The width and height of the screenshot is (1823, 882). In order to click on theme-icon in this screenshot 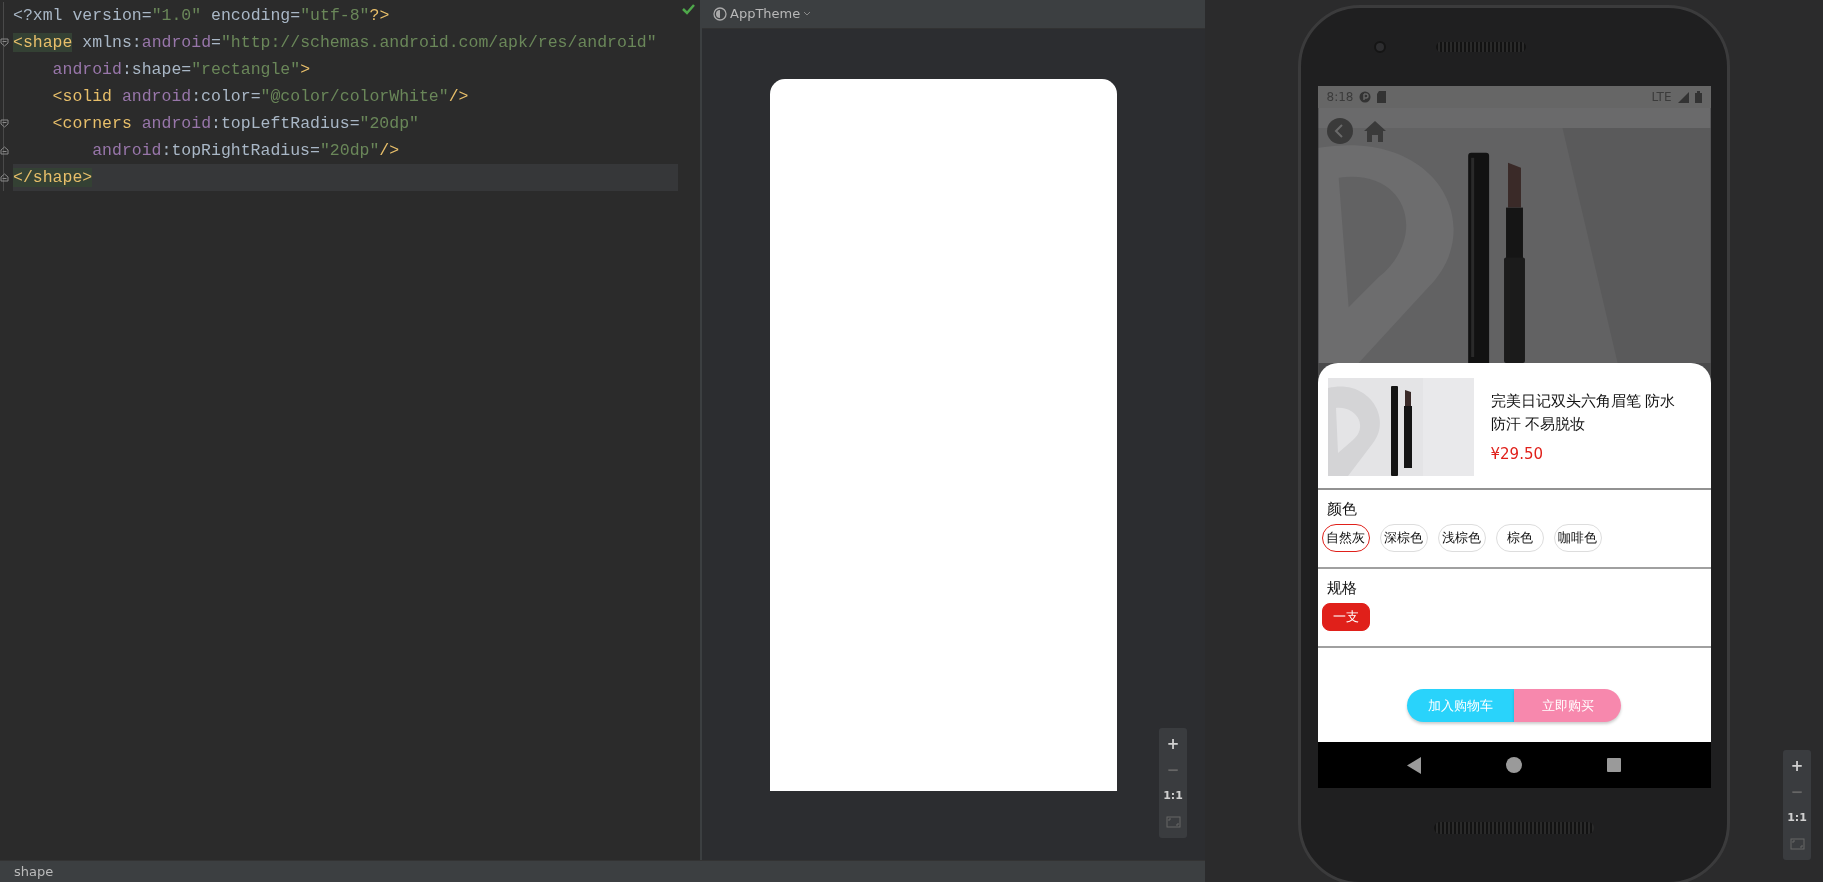, I will do `click(720, 14)`.